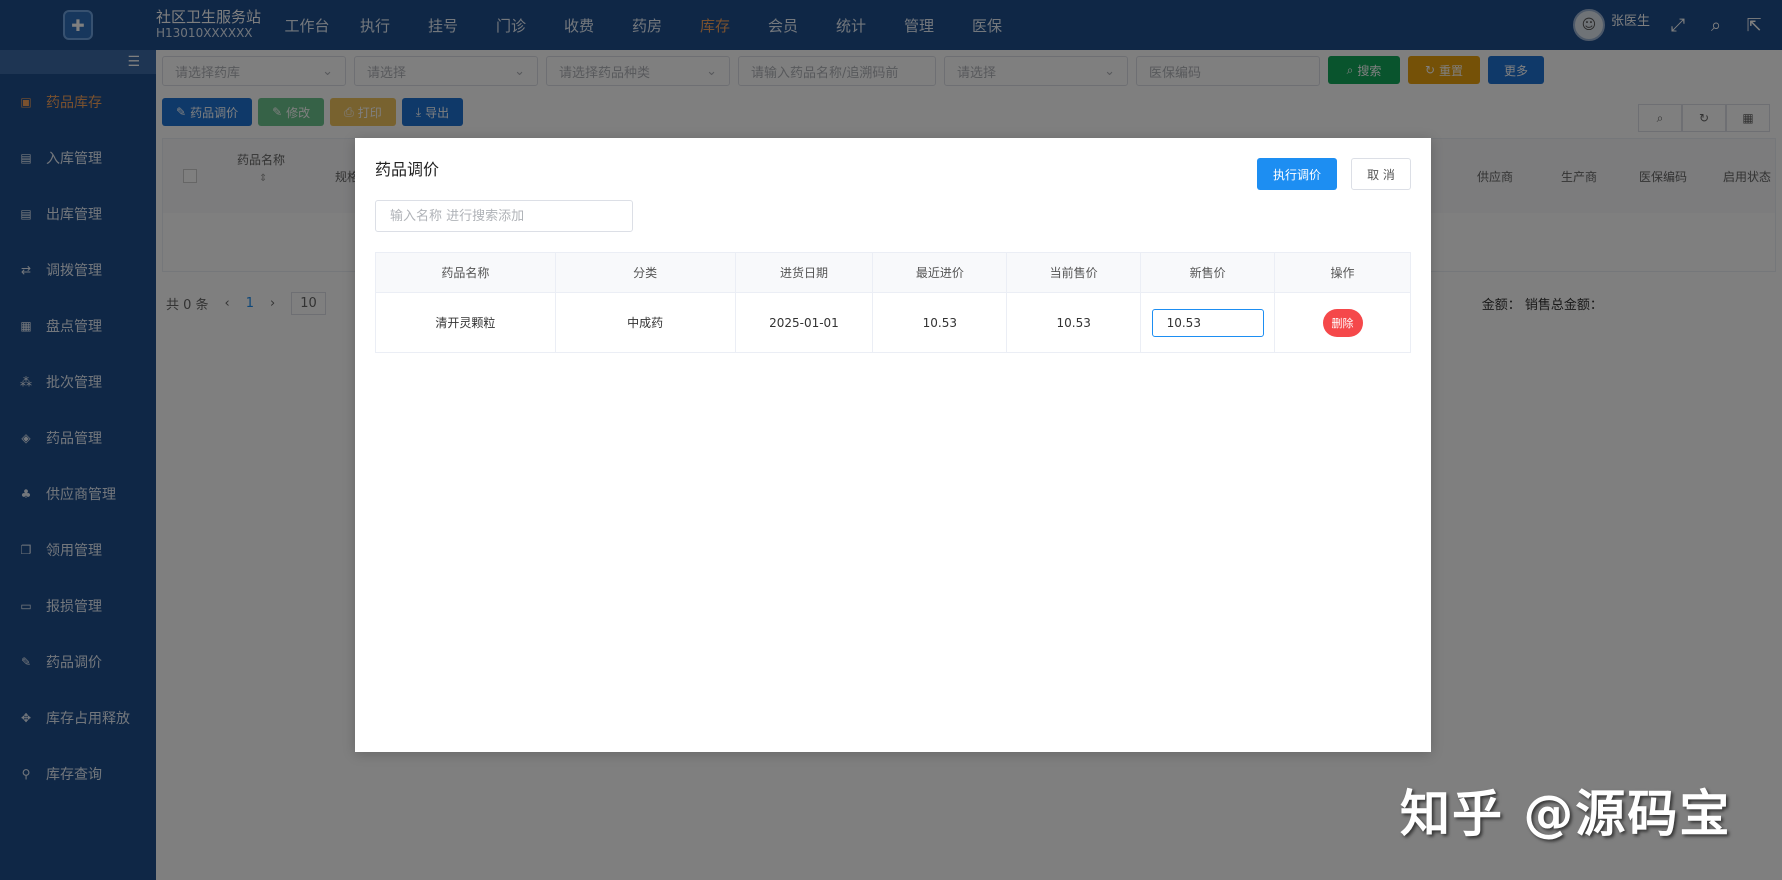 This screenshot has height=880, width=1782. Describe the element at coordinates (645, 272) in the screenshot. I see `col-category: 分类` at that location.